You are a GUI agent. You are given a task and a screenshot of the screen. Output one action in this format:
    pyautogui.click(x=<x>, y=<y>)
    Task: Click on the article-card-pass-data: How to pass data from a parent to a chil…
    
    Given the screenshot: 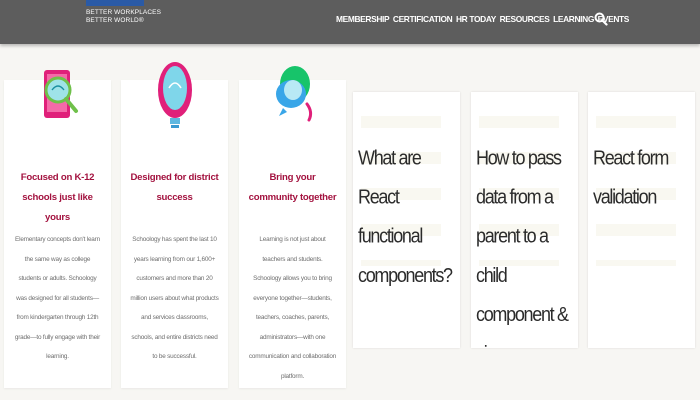 What is the action you would take?
    pyautogui.click(x=524, y=220)
    